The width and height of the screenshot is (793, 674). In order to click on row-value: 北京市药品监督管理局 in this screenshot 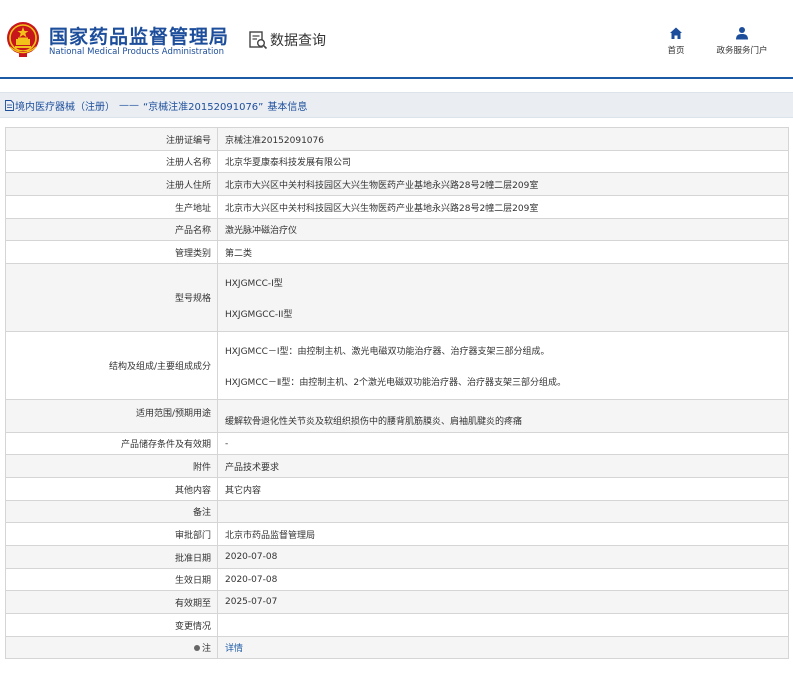, I will do `click(270, 535)`.